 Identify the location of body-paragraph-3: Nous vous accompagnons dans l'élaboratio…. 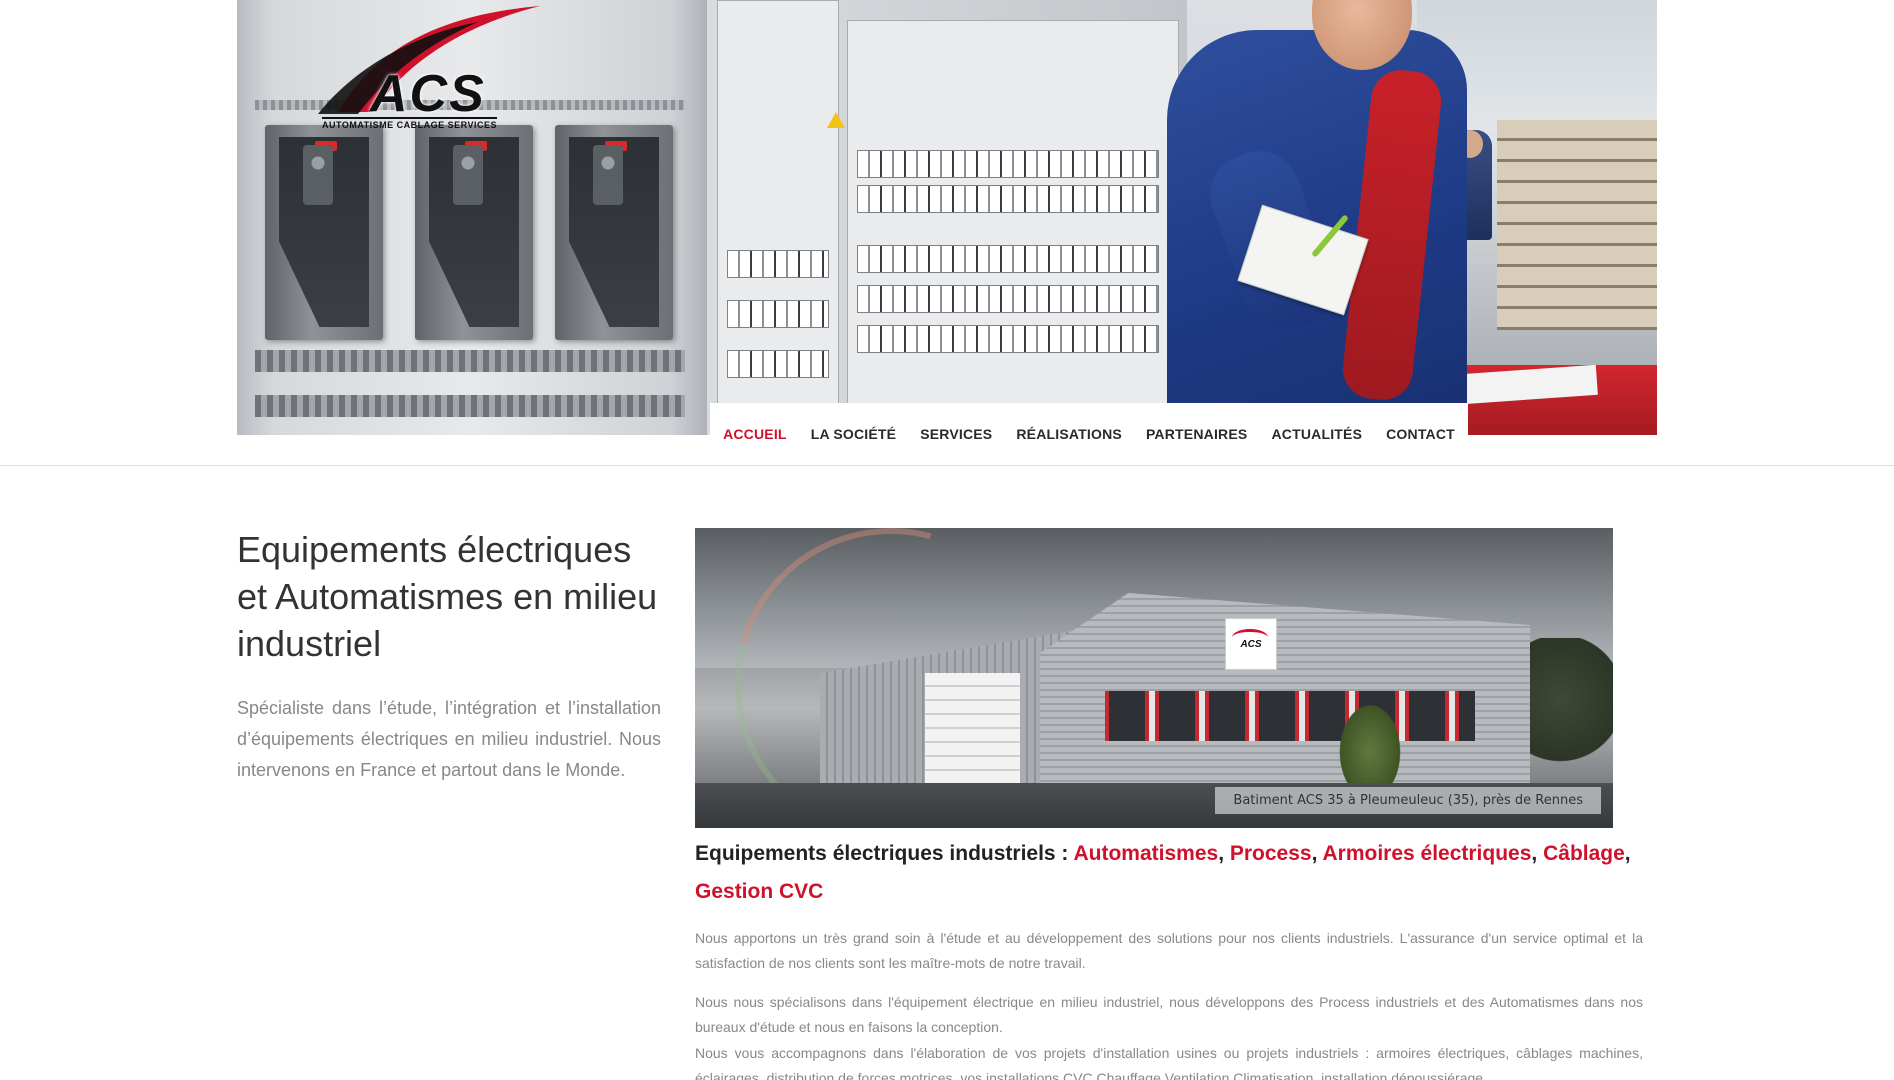
(1169, 1062).